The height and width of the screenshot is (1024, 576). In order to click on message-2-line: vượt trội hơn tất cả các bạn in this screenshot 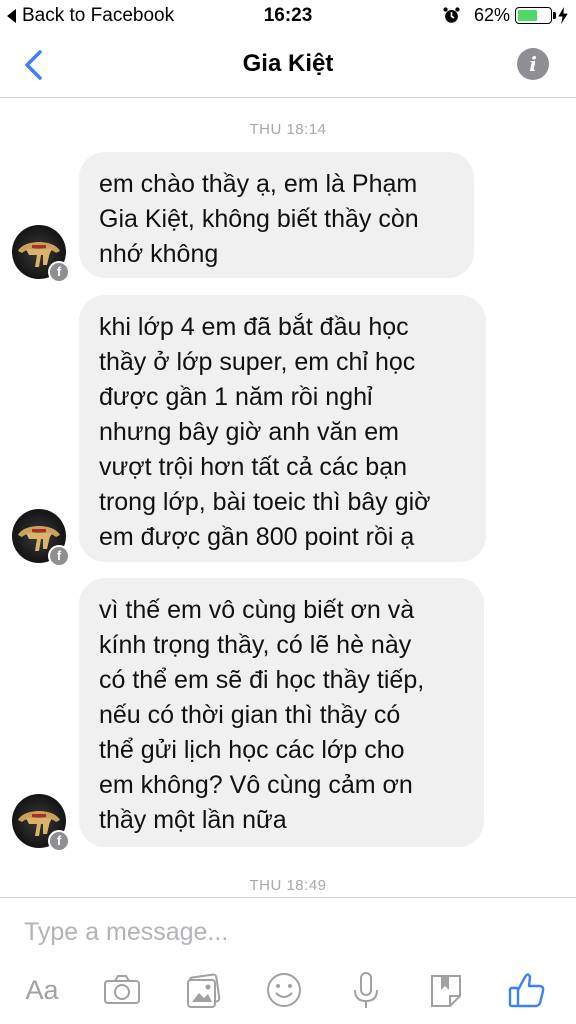, I will do `click(253, 467)`.